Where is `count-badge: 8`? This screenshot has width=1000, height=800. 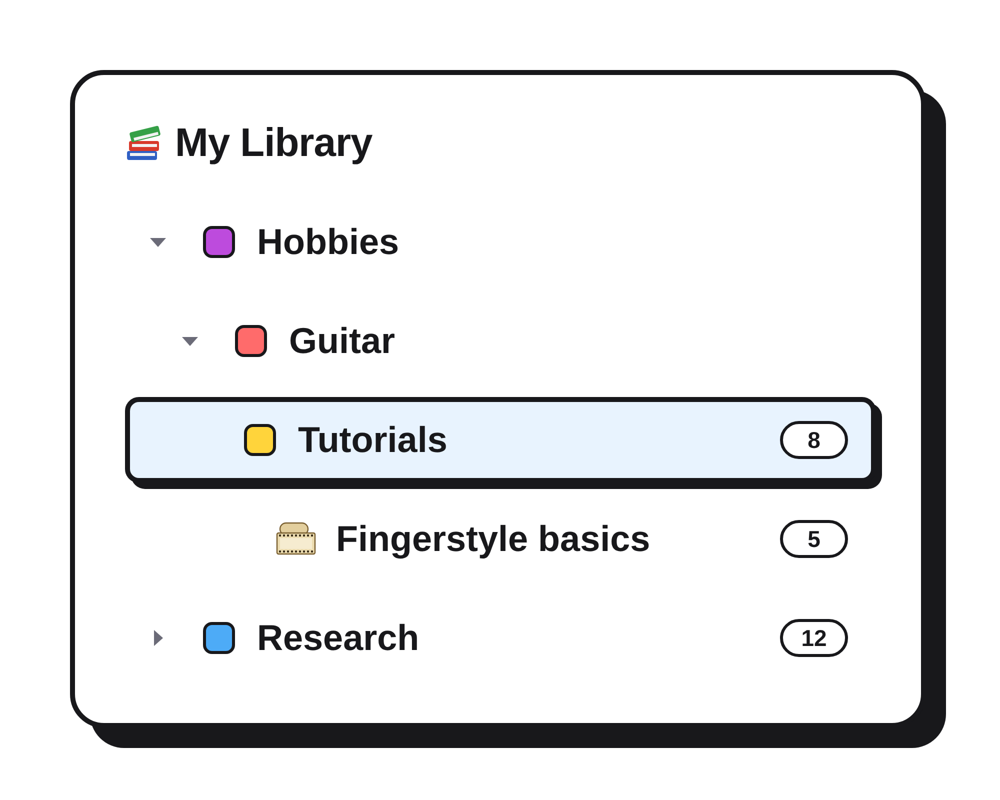 count-badge: 8 is located at coordinates (814, 440).